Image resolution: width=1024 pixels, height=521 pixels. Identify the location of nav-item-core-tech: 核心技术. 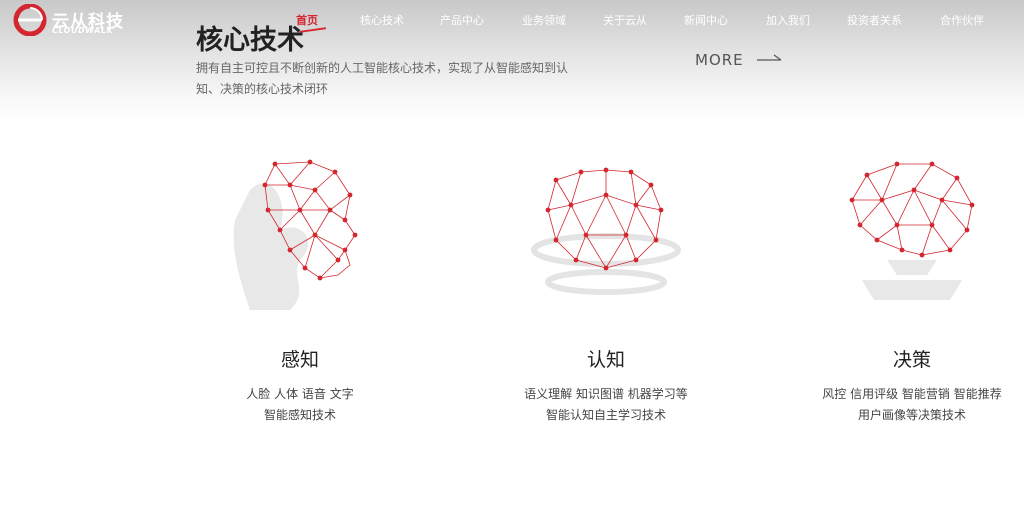
(382, 20).